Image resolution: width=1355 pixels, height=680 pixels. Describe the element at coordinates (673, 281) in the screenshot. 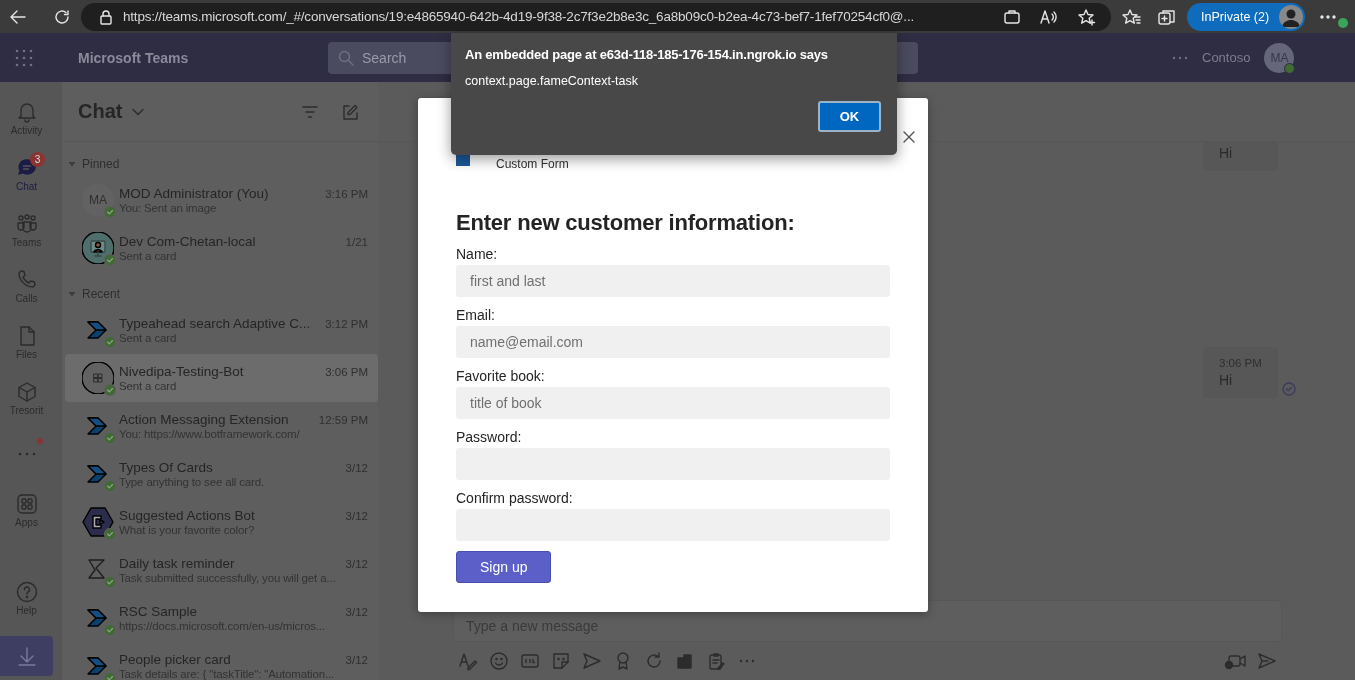

I see `input-field: first and last` at that location.